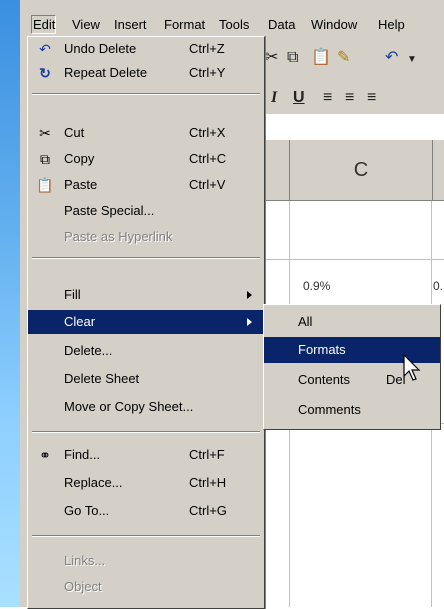 The height and width of the screenshot is (609, 444). Describe the element at coordinates (146, 483) in the screenshot. I see `menu-item-replace: Replace... Ctrl+H` at that location.